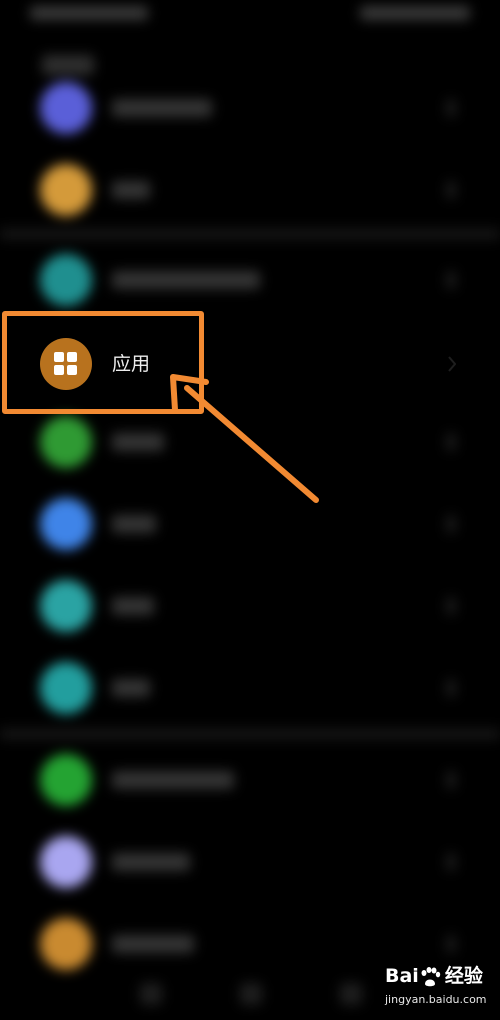 The image size is (500, 1020). I want to click on watermark-brand-suffix: 经验, so click(463, 976).